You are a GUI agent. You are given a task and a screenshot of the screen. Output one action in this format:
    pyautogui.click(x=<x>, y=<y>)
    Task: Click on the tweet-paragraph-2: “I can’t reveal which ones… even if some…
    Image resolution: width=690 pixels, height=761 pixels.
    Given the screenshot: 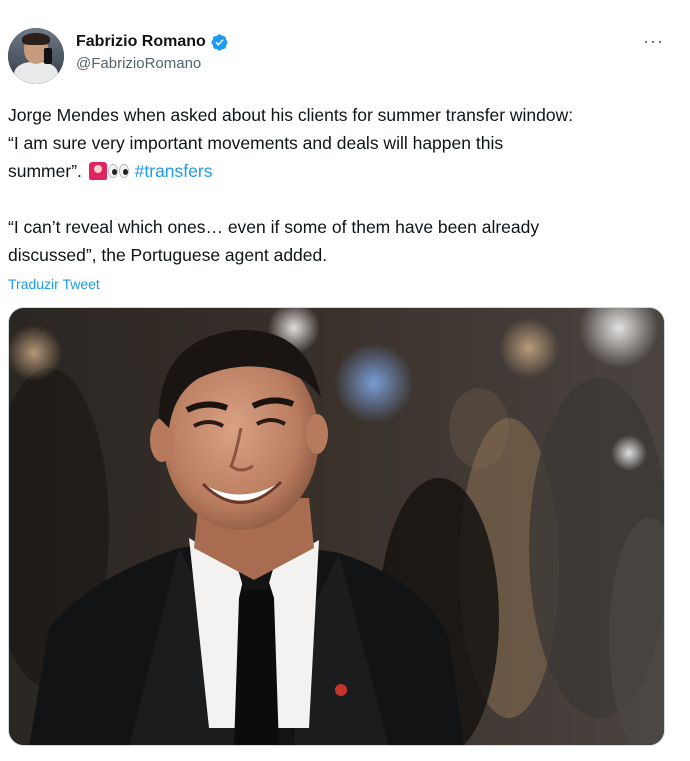 What is the action you would take?
    pyautogui.click(x=342, y=241)
    